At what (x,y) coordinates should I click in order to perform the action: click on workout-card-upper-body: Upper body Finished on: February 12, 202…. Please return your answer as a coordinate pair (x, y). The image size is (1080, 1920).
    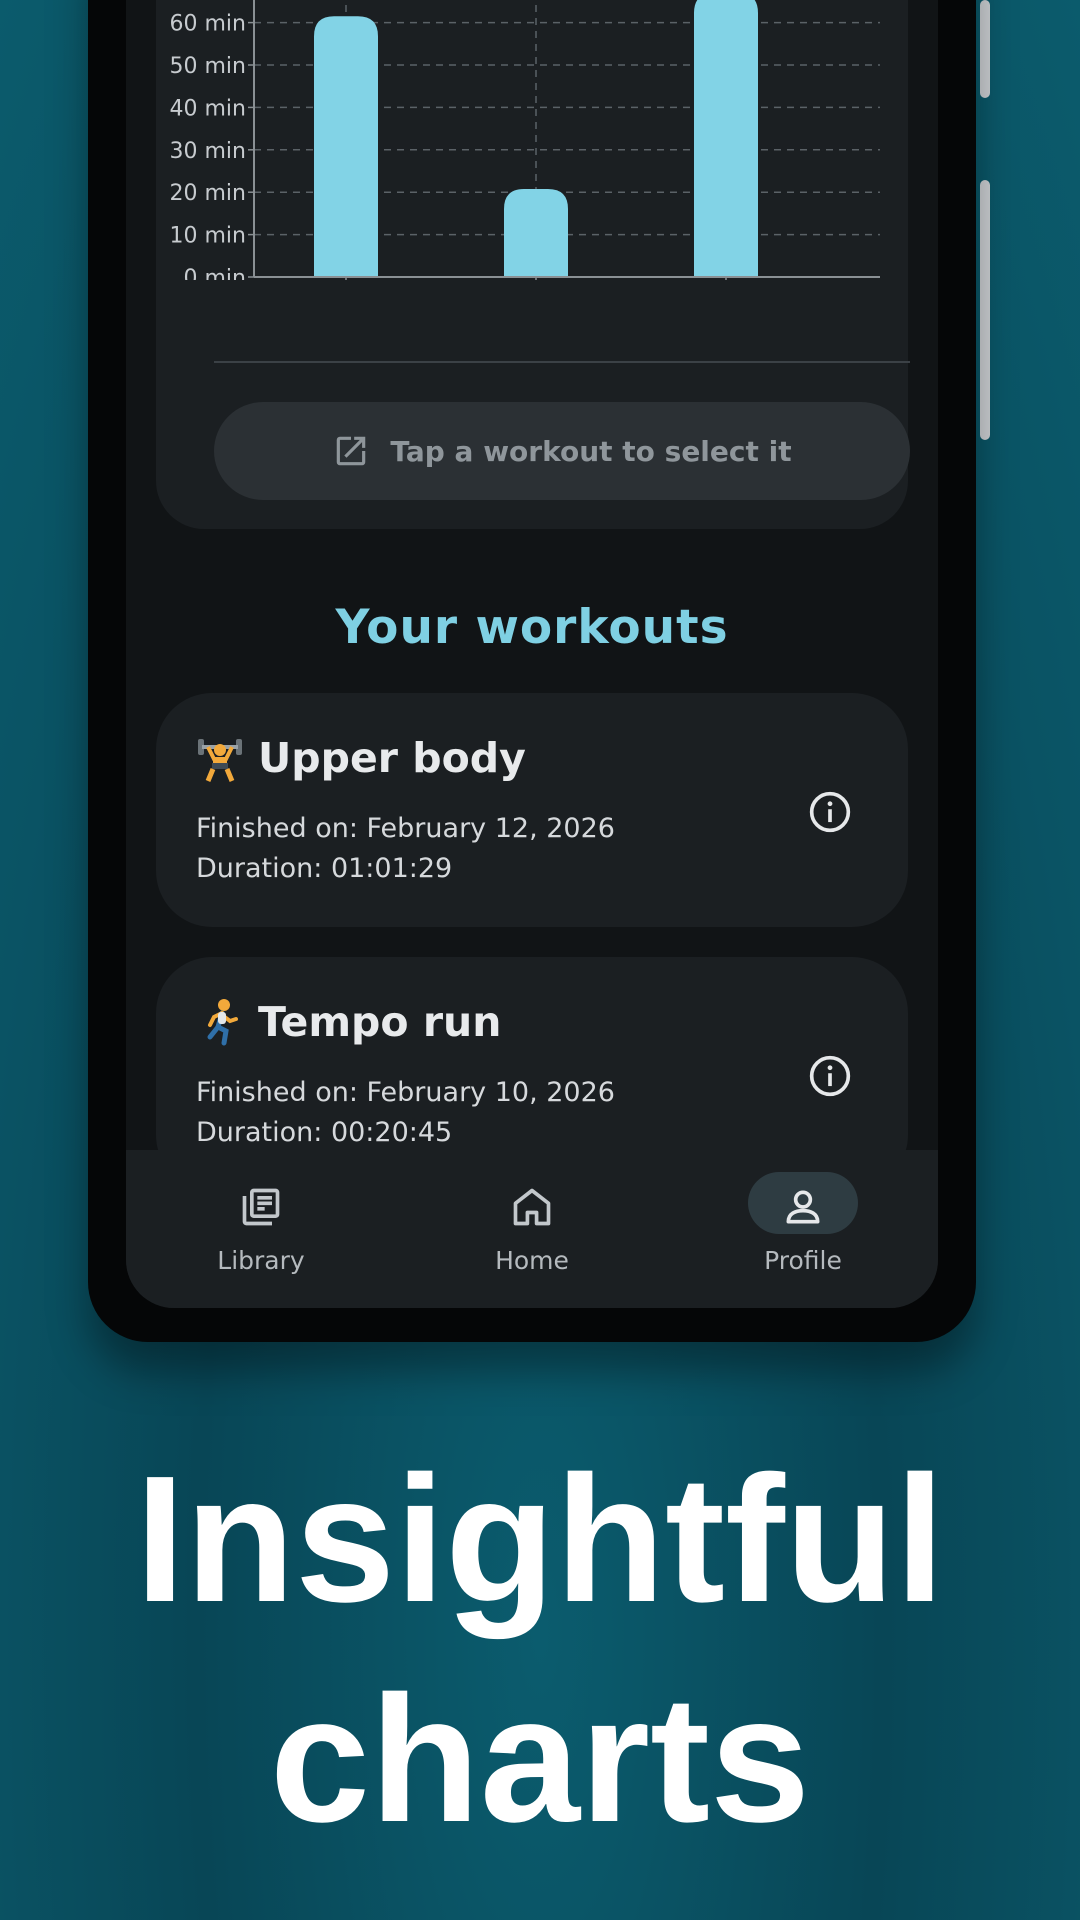
    Looking at the image, I should click on (532, 810).